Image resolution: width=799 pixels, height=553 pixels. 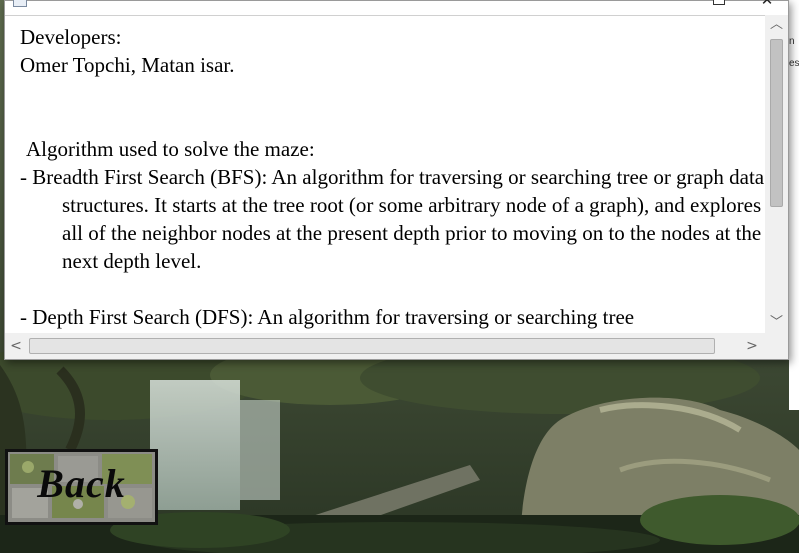 What do you see at coordinates (170, 149) in the screenshot?
I see `algorithm-heading: Algorithm used to solve the maze:` at bounding box center [170, 149].